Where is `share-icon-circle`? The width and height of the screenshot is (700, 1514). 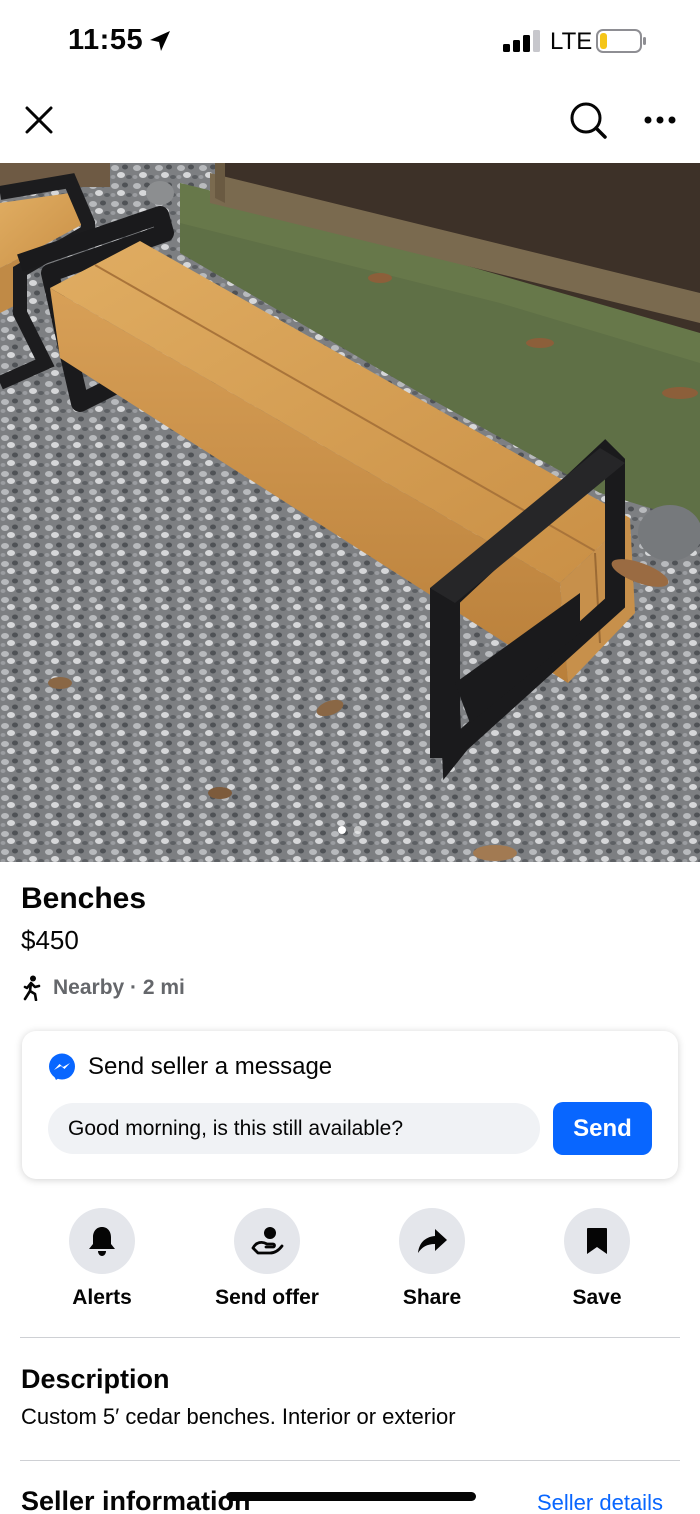 share-icon-circle is located at coordinates (432, 1241).